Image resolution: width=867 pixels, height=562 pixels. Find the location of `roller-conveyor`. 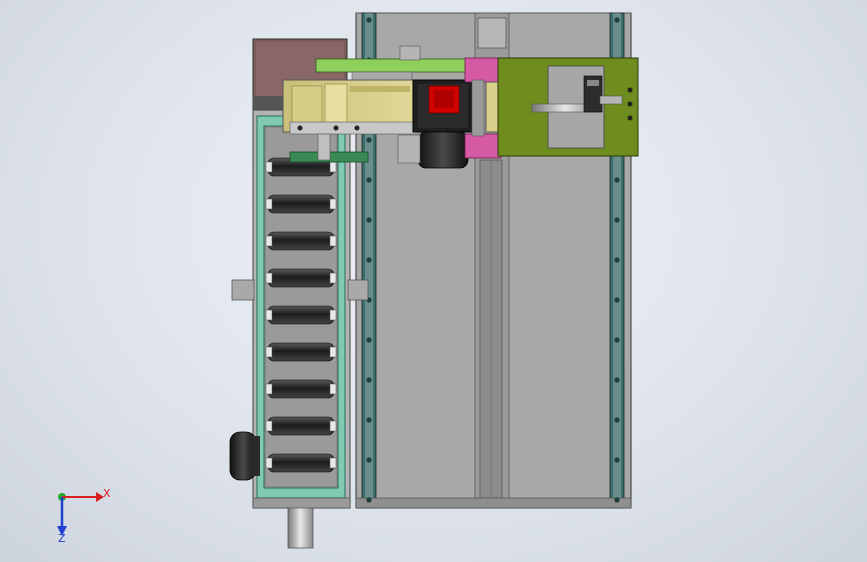

roller-conveyor is located at coordinates (299, 329).